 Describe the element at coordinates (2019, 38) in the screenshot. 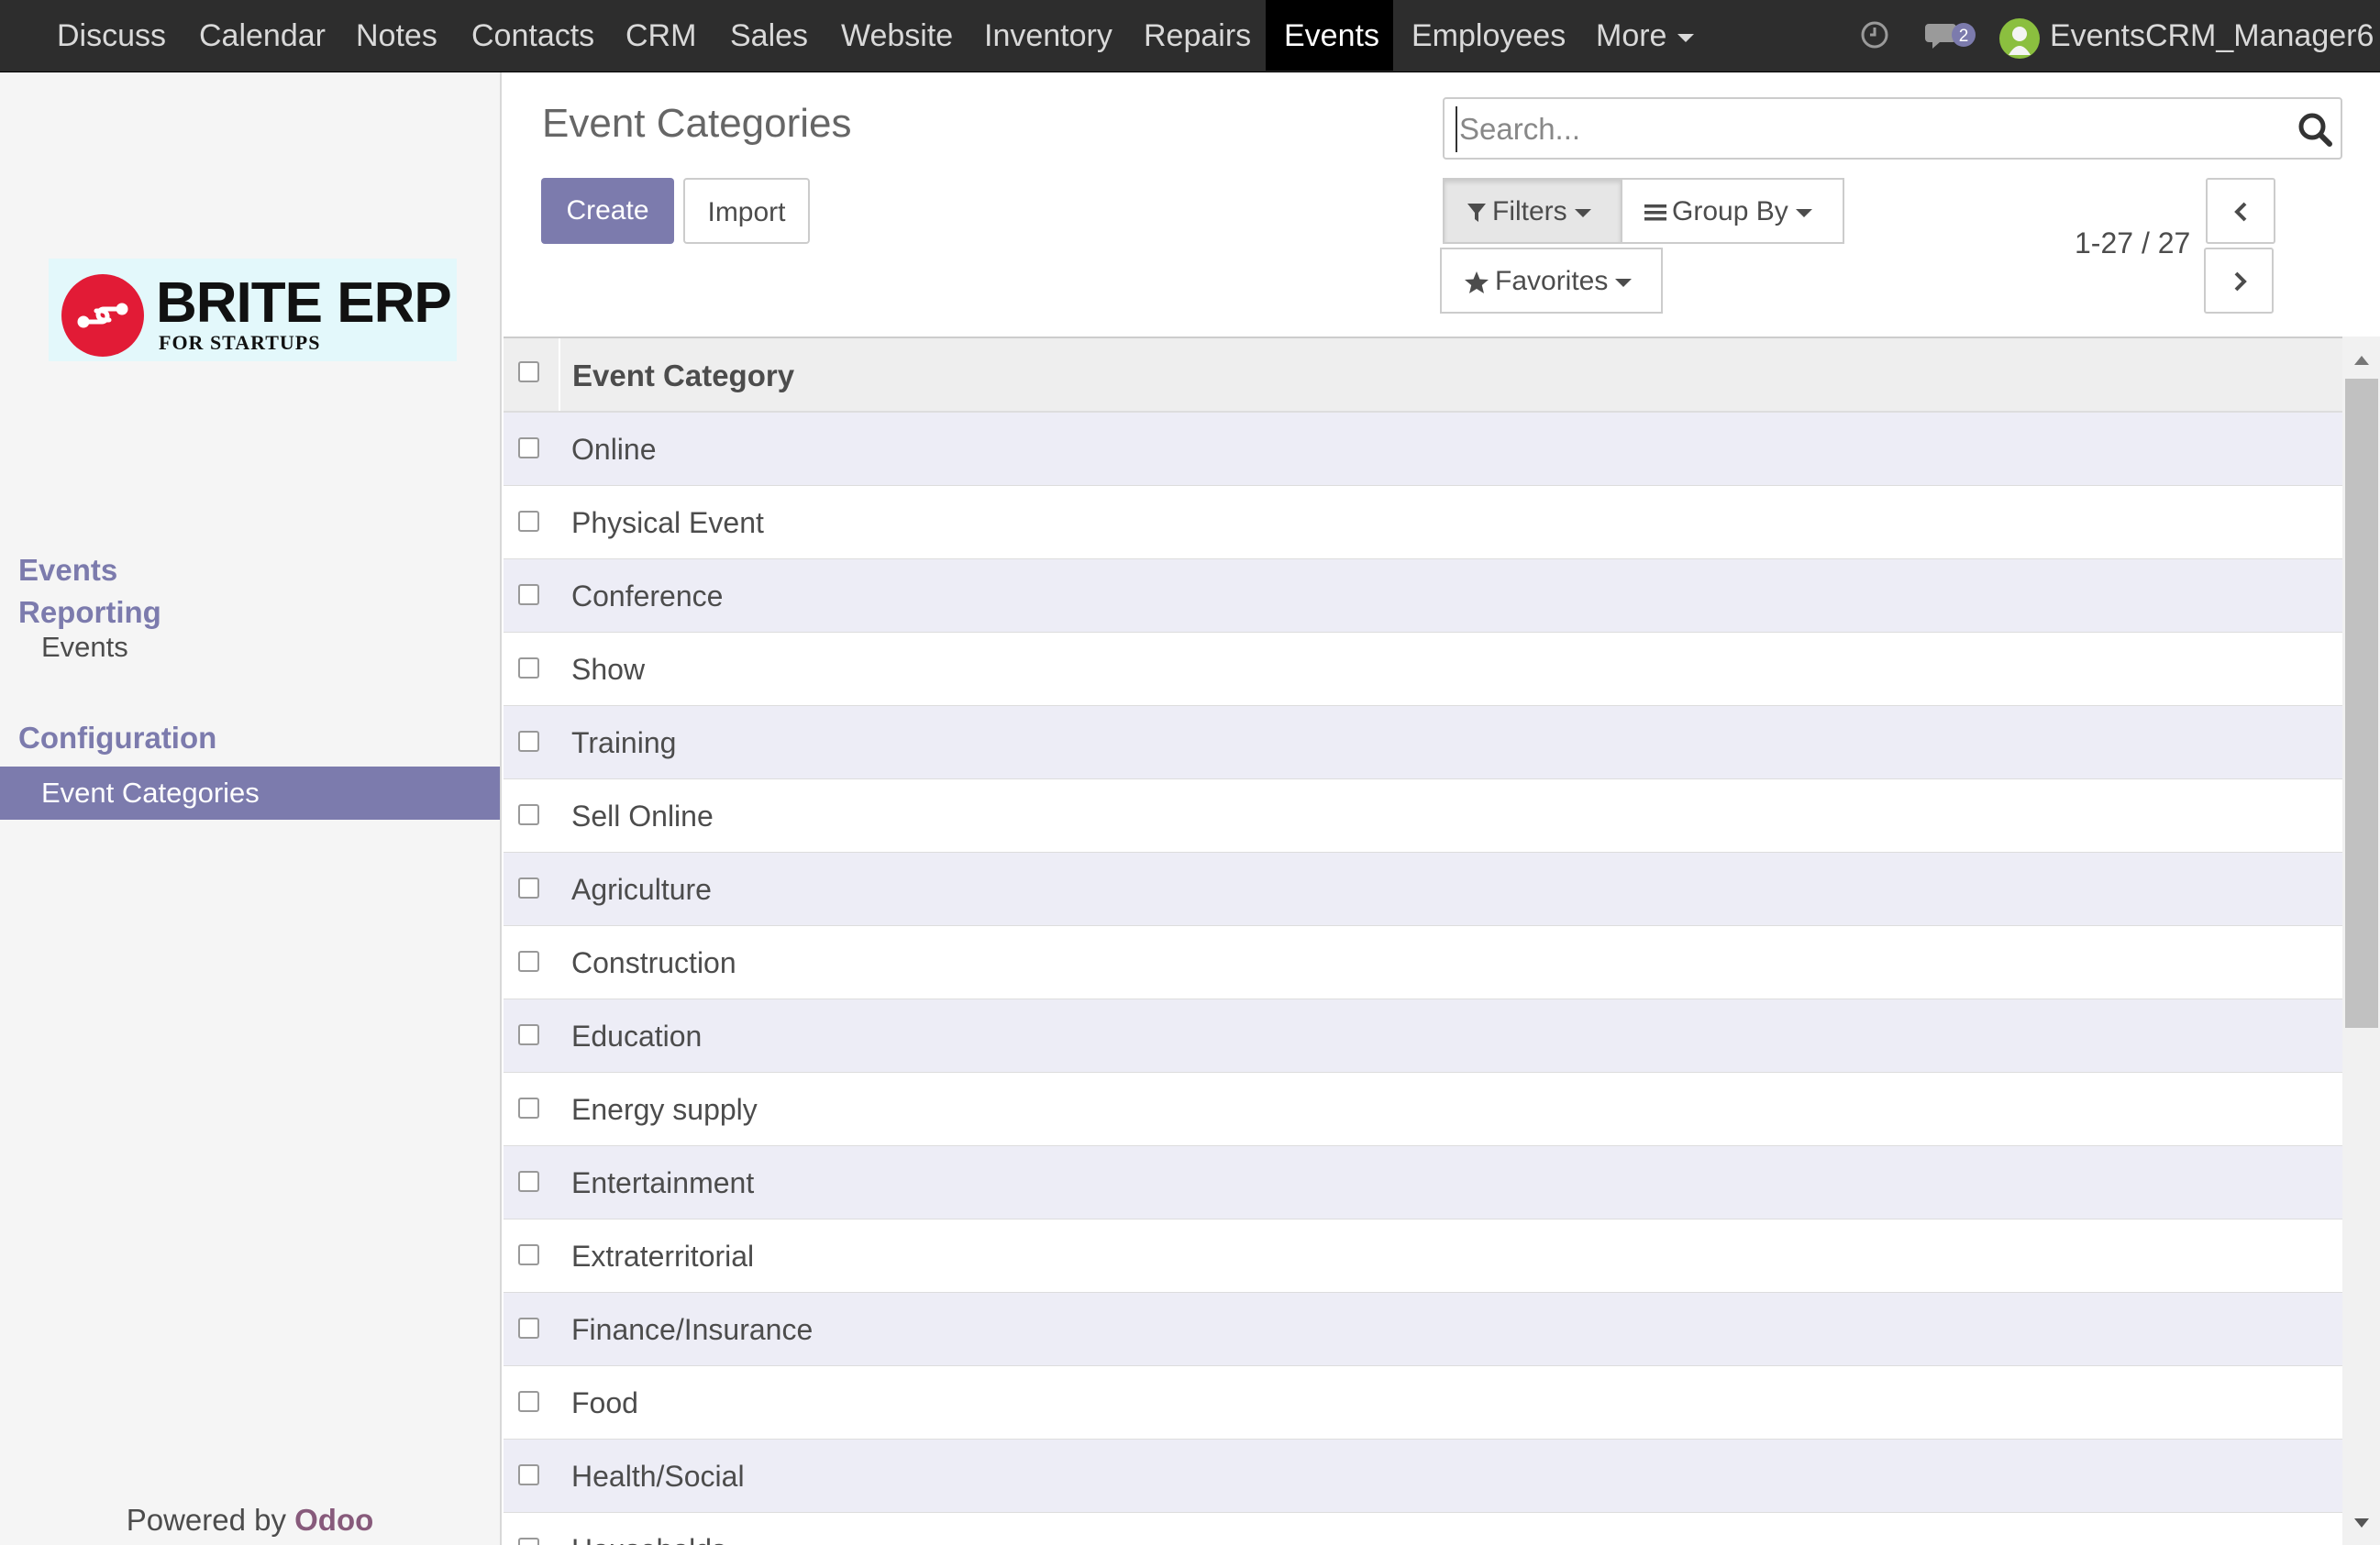

I see `avatar` at that location.